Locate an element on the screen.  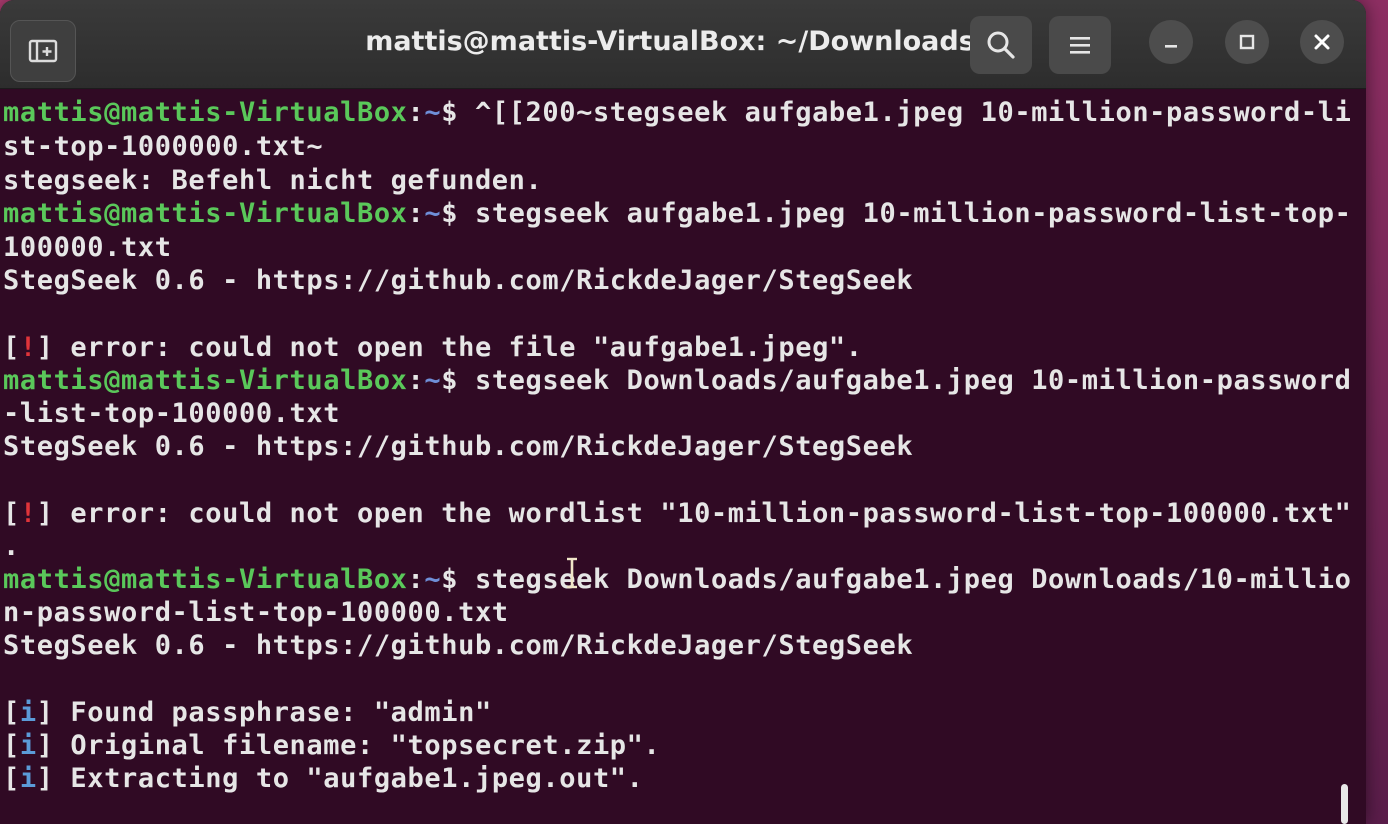
scrollbar is located at coordinates (1344, 804).